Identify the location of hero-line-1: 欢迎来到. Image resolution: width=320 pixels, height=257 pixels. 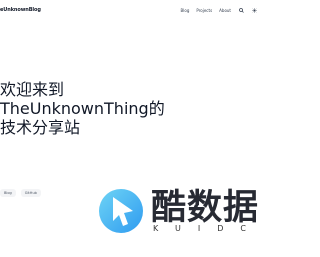
(32, 89).